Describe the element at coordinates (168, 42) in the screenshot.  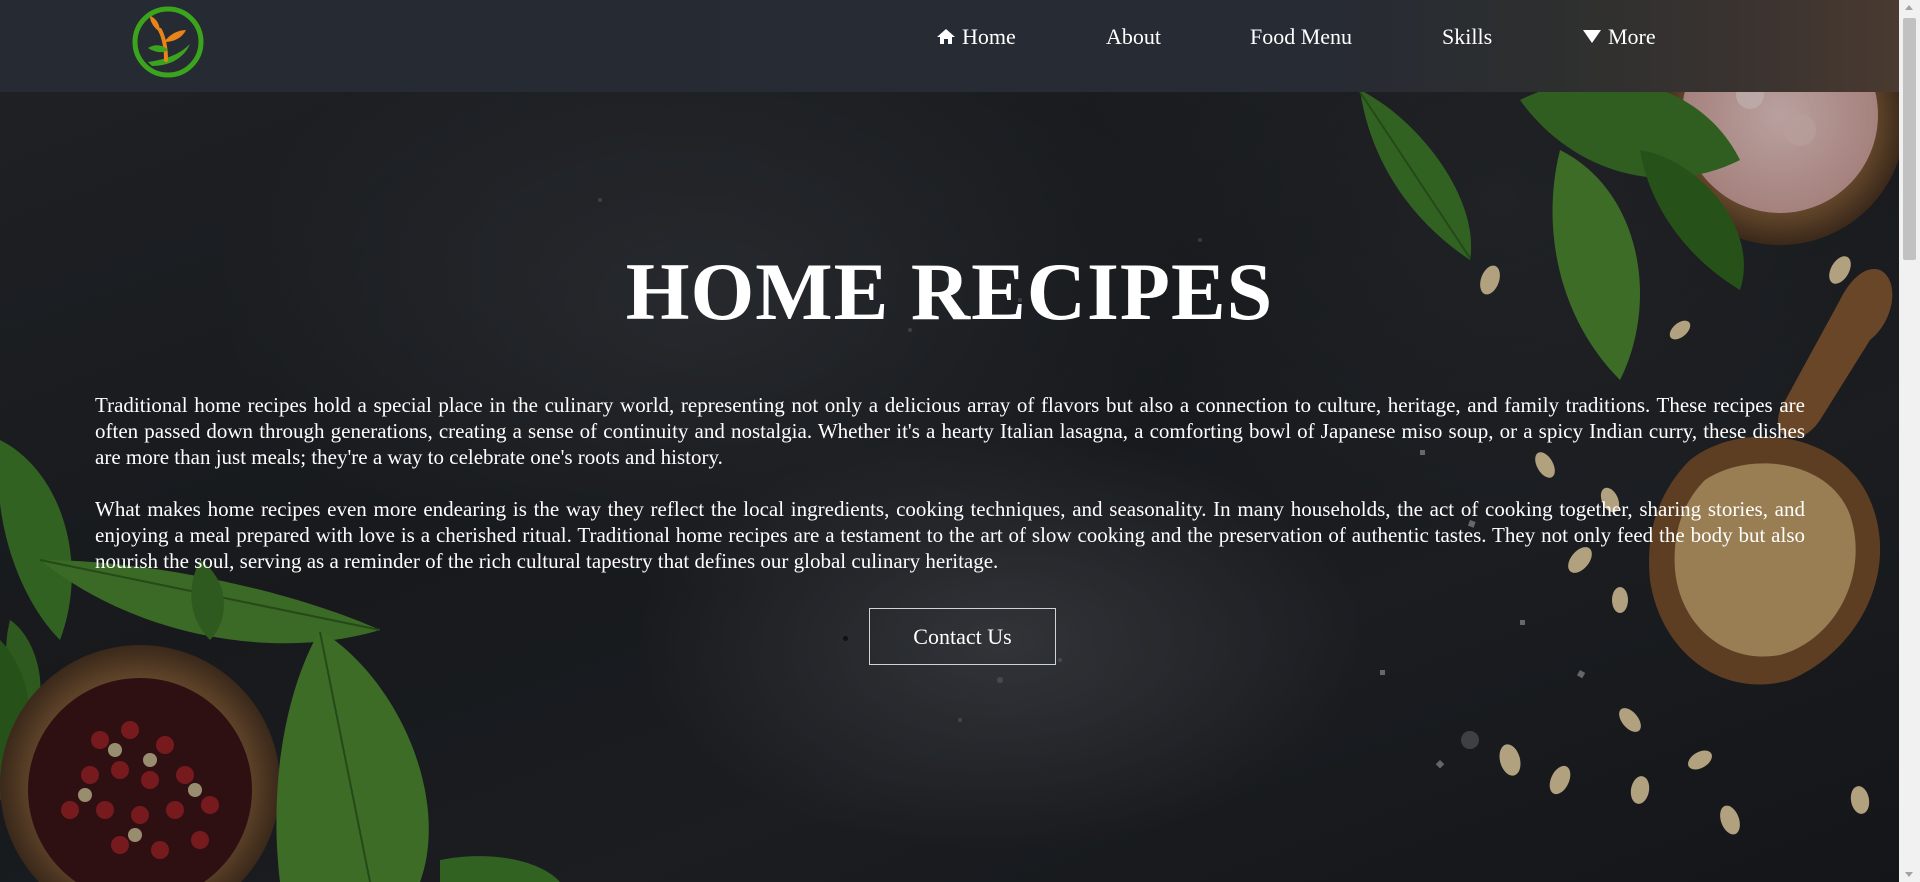
I see `sprout-leaf-logo-icon` at that location.